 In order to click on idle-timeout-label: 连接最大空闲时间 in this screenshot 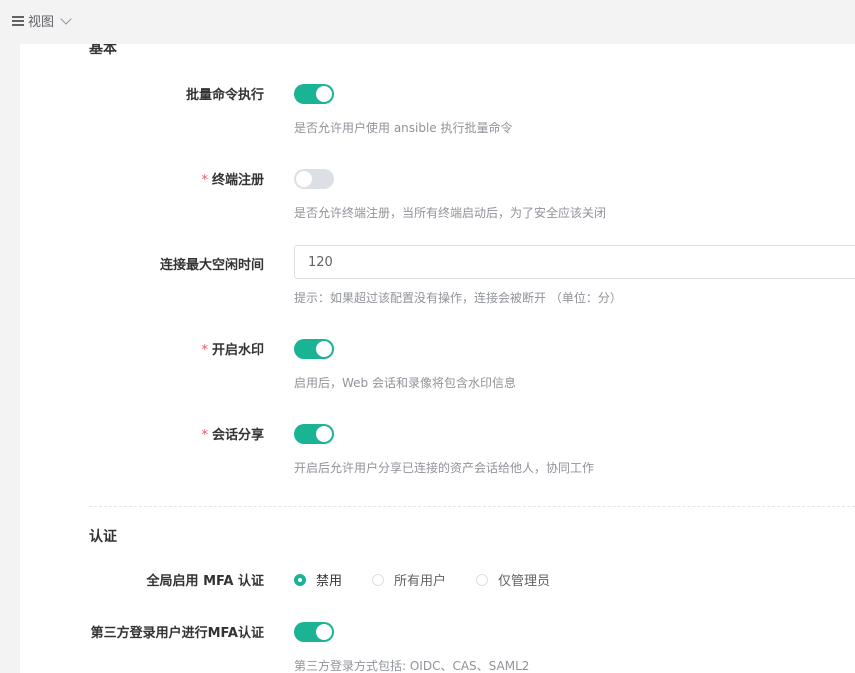, I will do `click(211, 265)`.